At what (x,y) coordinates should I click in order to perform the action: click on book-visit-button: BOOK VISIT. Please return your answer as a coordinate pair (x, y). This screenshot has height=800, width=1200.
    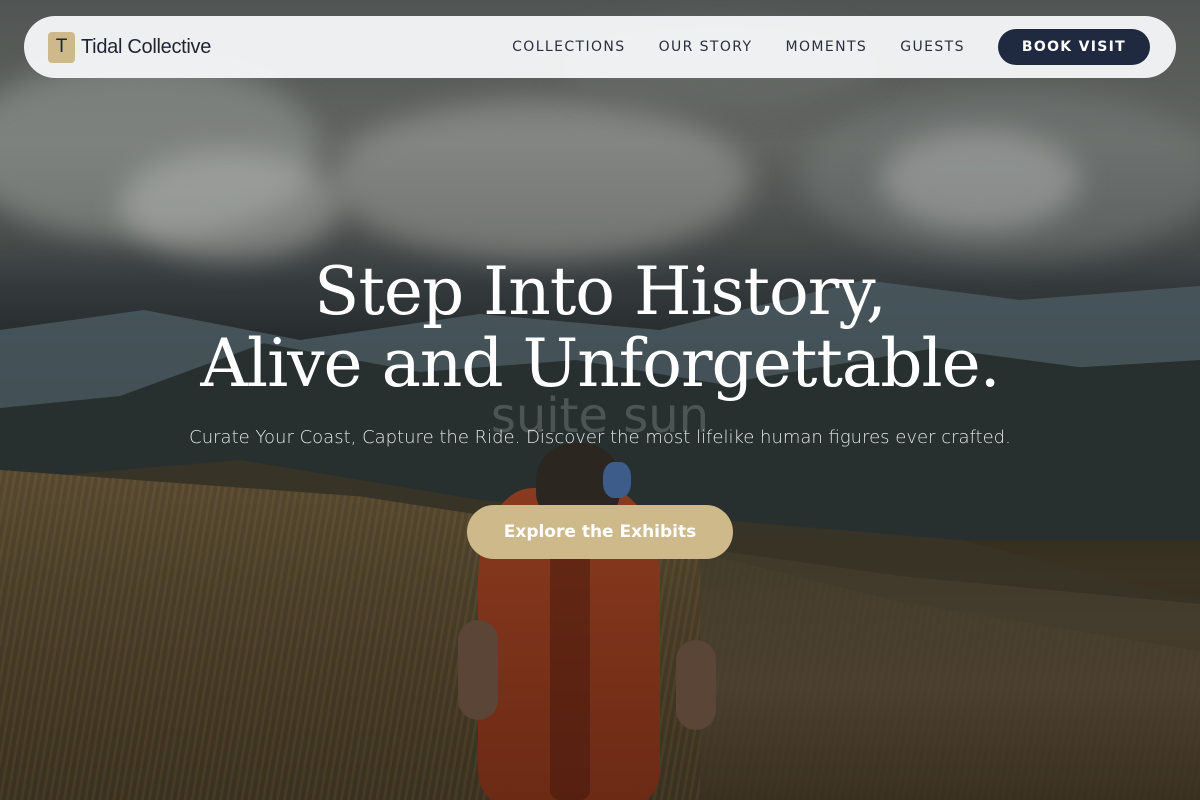
    Looking at the image, I should click on (1073, 47).